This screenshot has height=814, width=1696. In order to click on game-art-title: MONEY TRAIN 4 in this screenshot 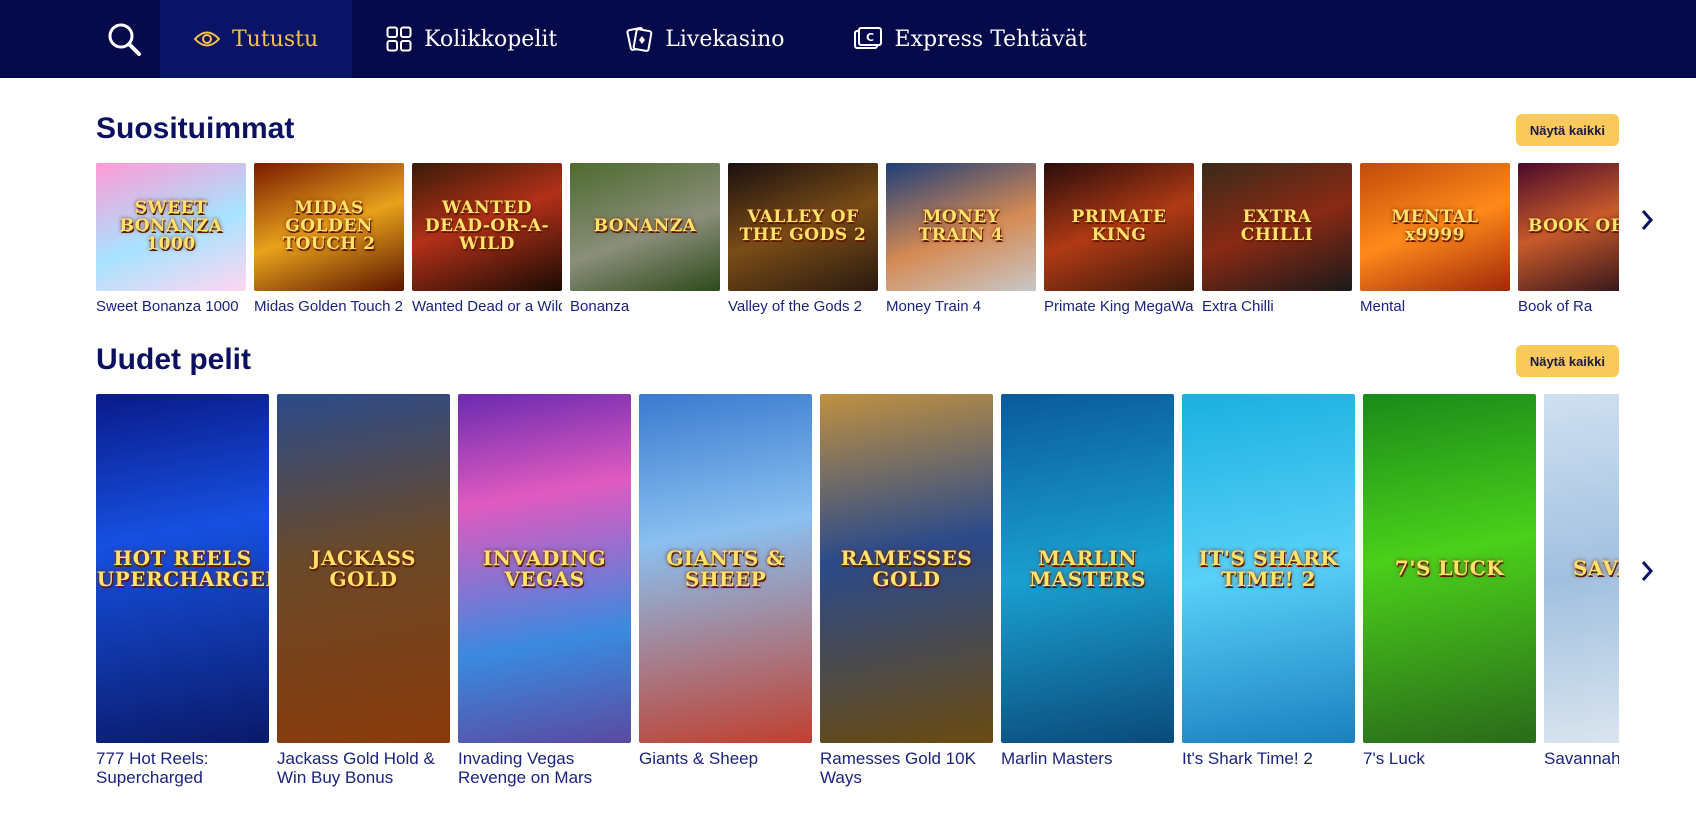, I will do `click(961, 226)`.